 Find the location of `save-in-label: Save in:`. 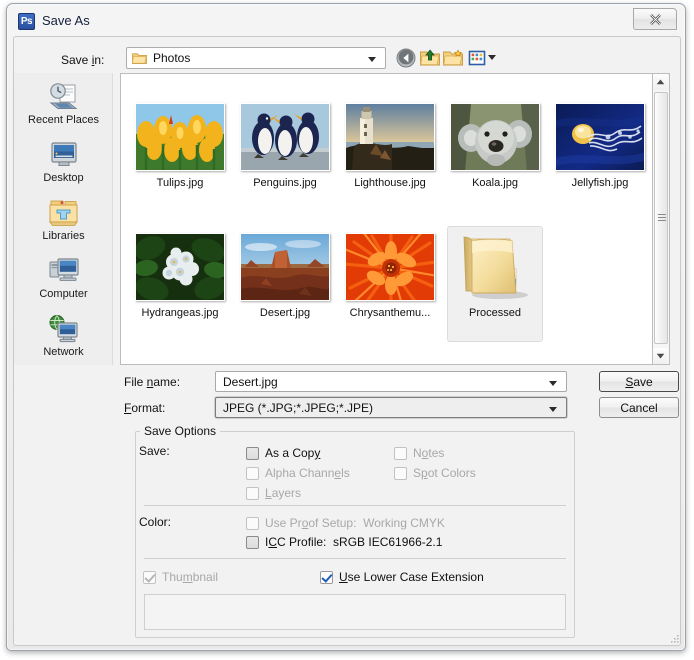

save-in-label: Save in: is located at coordinates (83, 60).